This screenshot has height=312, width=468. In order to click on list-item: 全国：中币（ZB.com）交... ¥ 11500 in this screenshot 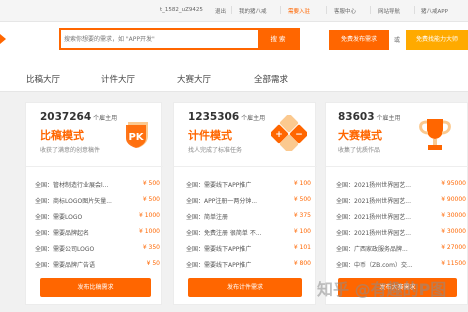, I will do `click(401, 266)`.